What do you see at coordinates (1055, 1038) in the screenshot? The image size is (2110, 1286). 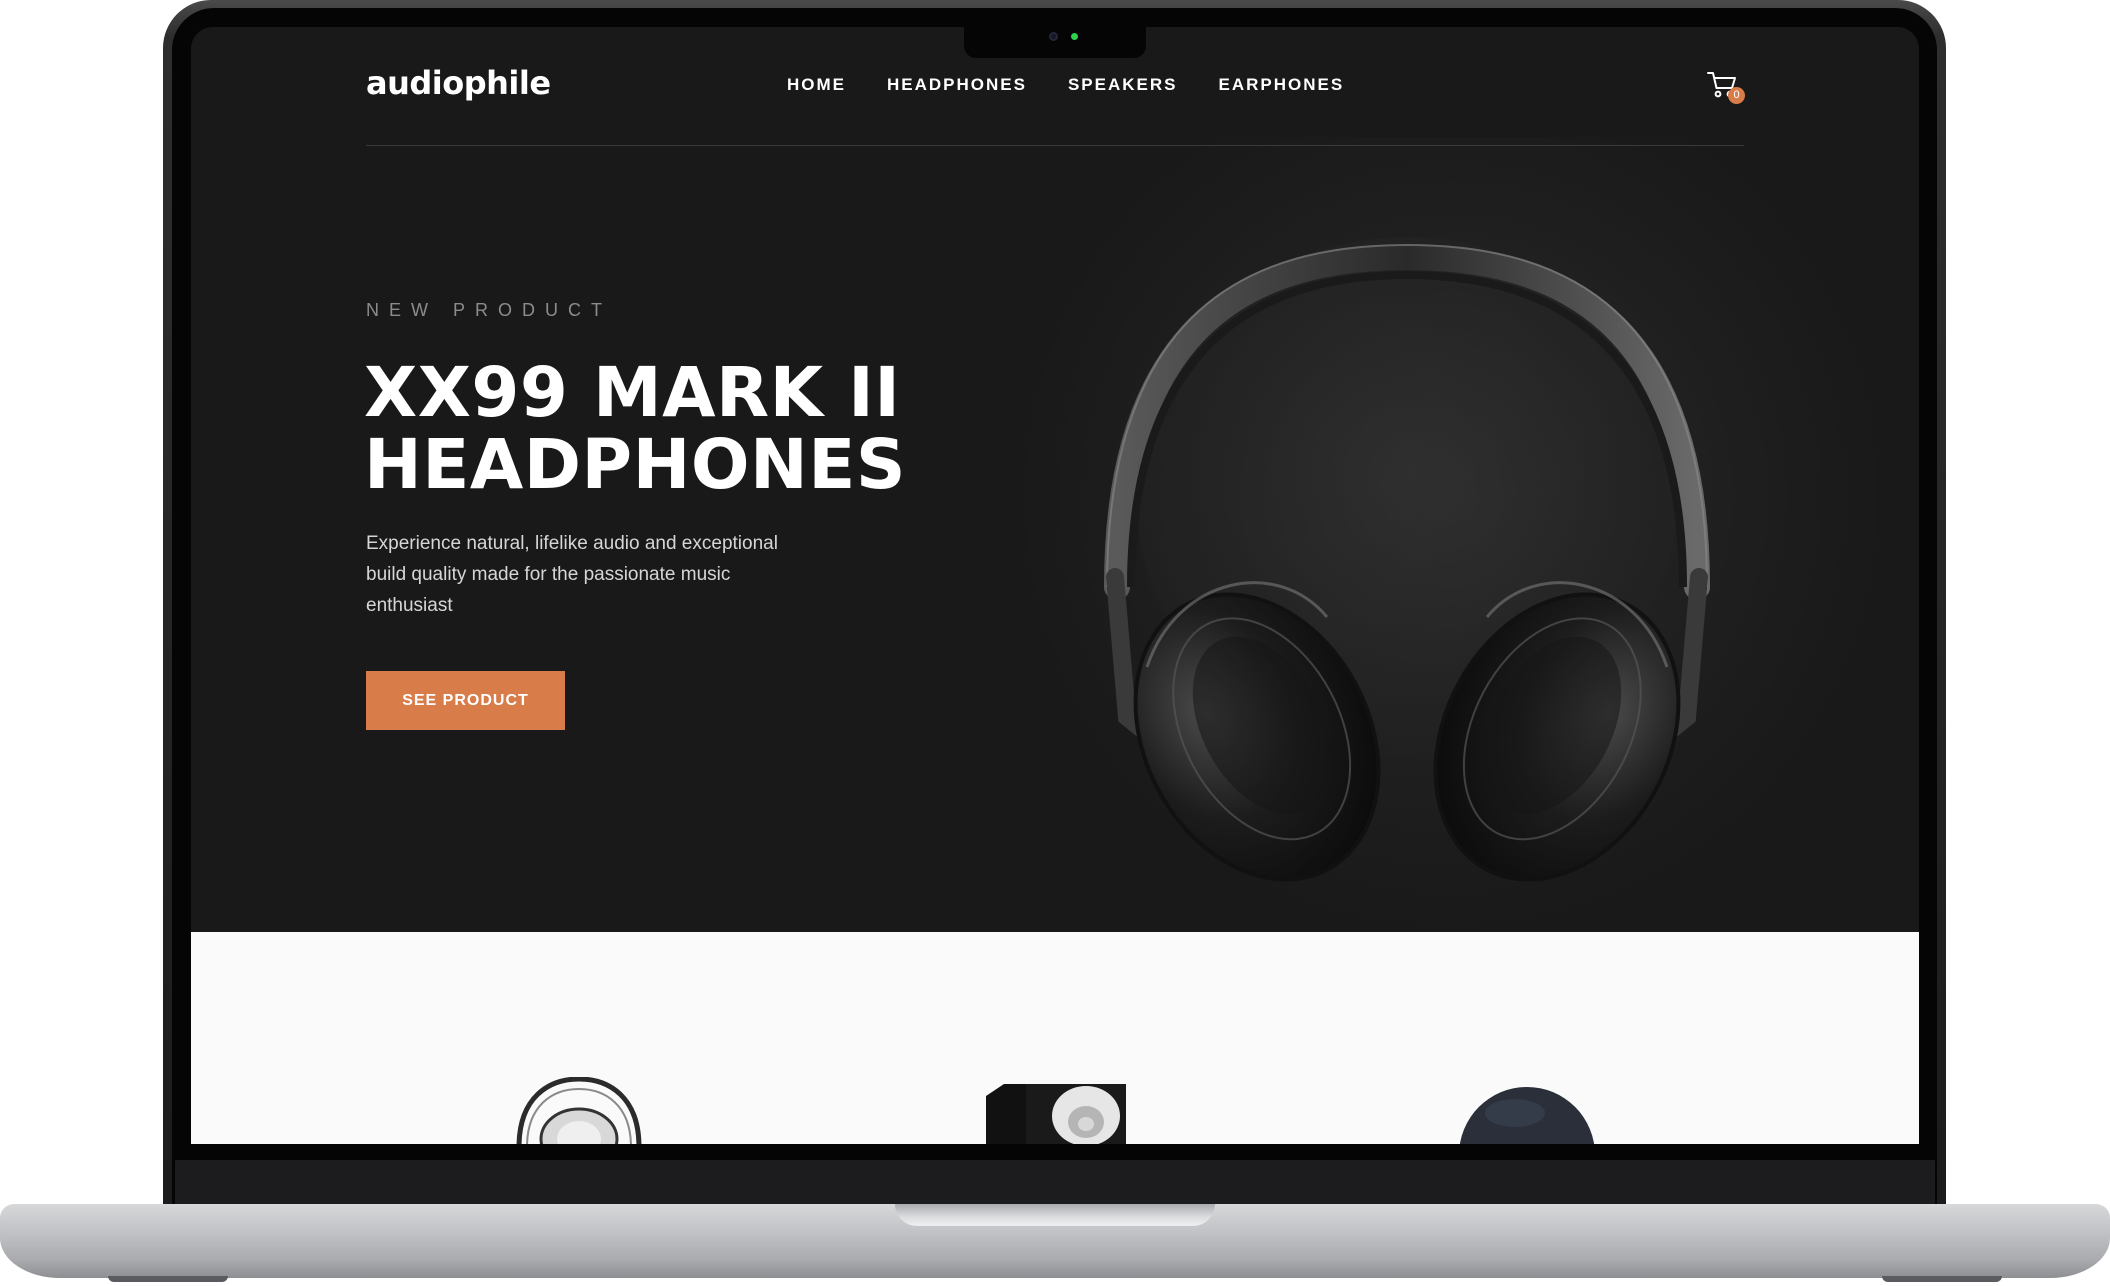 I see `category-section` at bounding box center [1055, 1038].